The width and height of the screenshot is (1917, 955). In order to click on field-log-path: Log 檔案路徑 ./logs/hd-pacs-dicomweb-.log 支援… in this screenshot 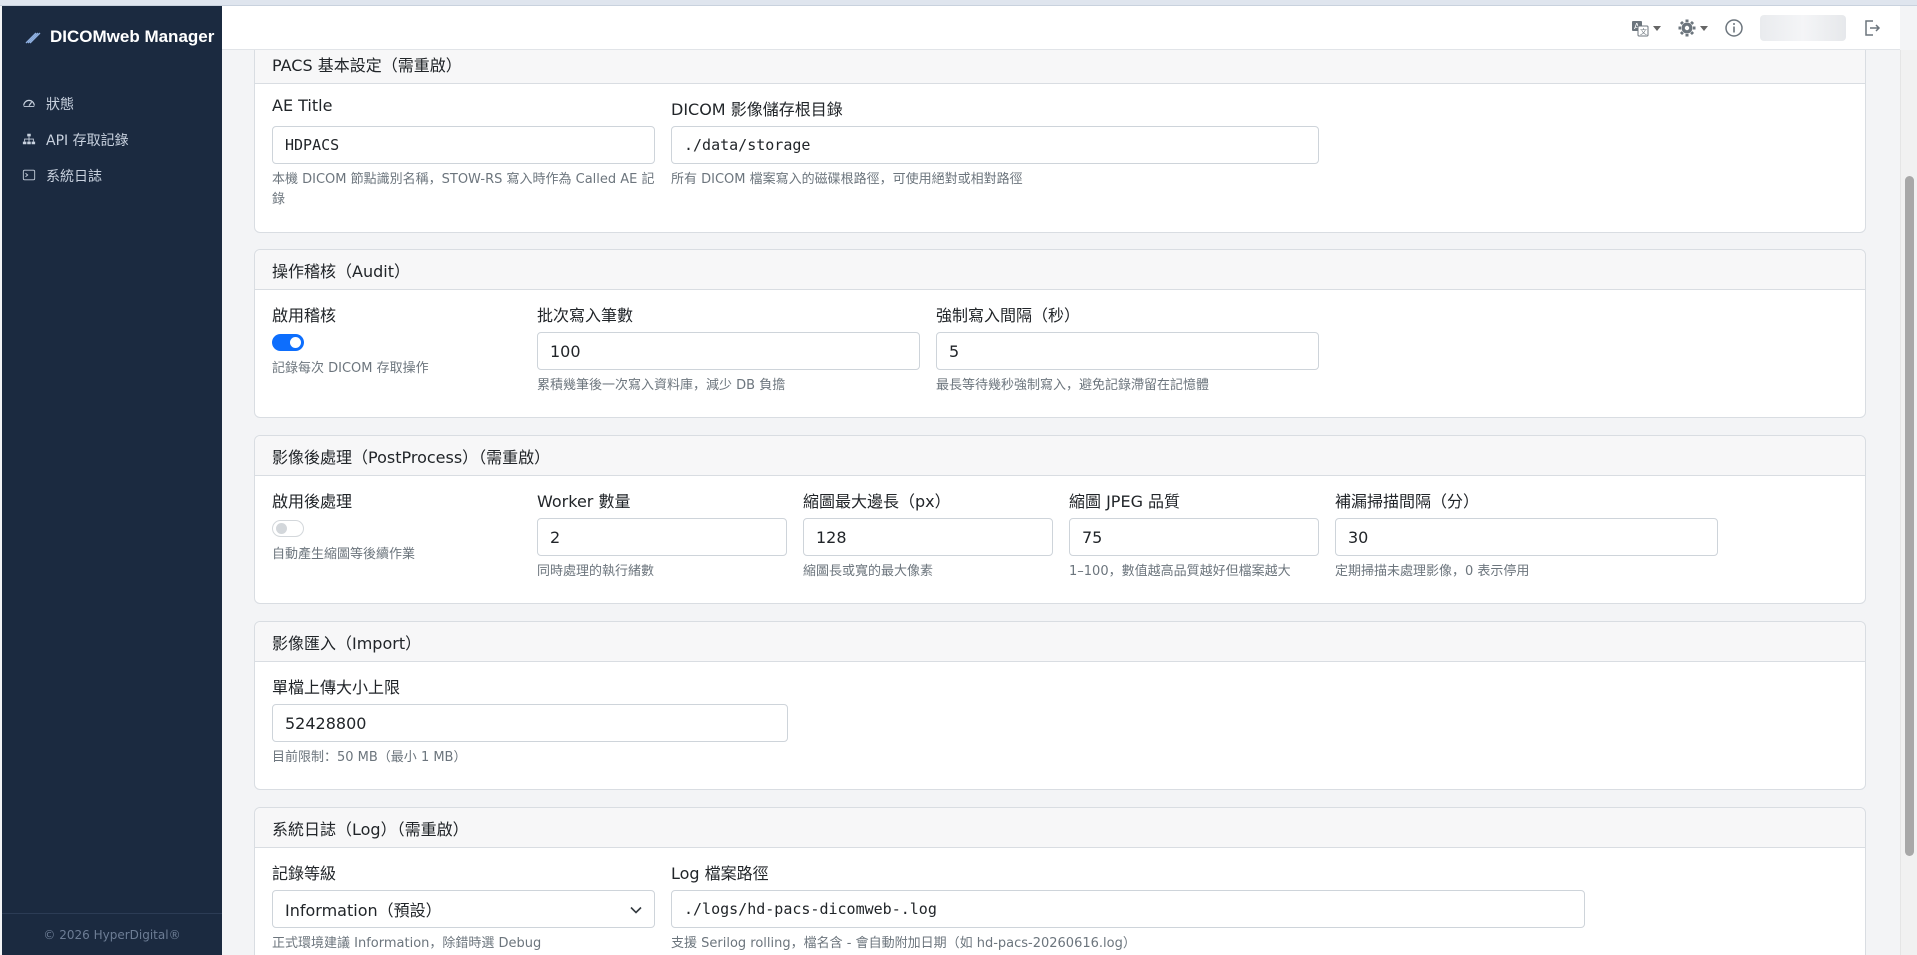, I will do `click(1128, 907)`.